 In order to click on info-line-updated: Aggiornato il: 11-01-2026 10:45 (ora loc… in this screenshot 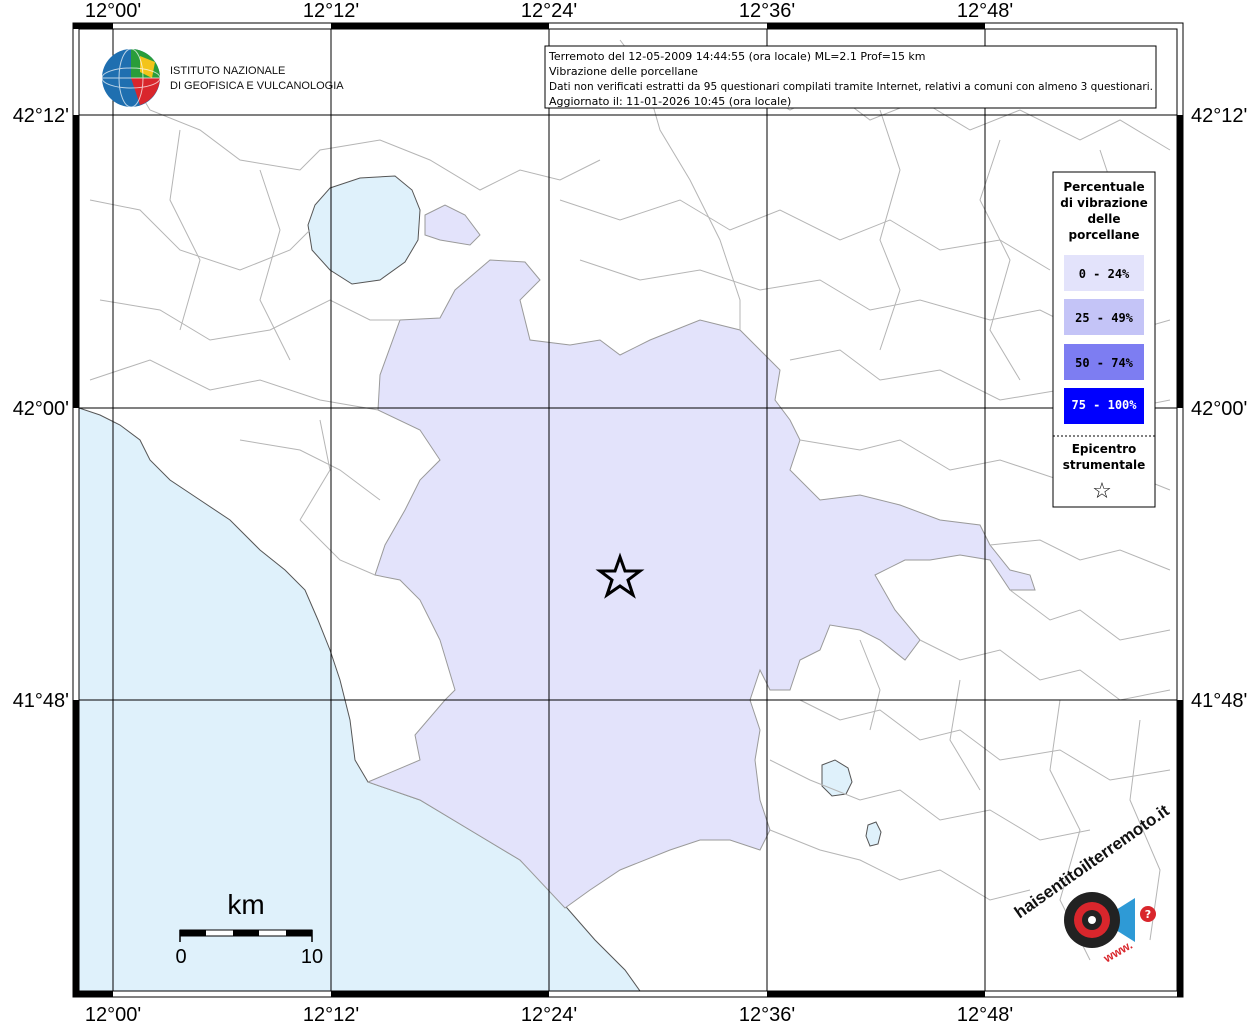, I will do `click(670, 101)`.